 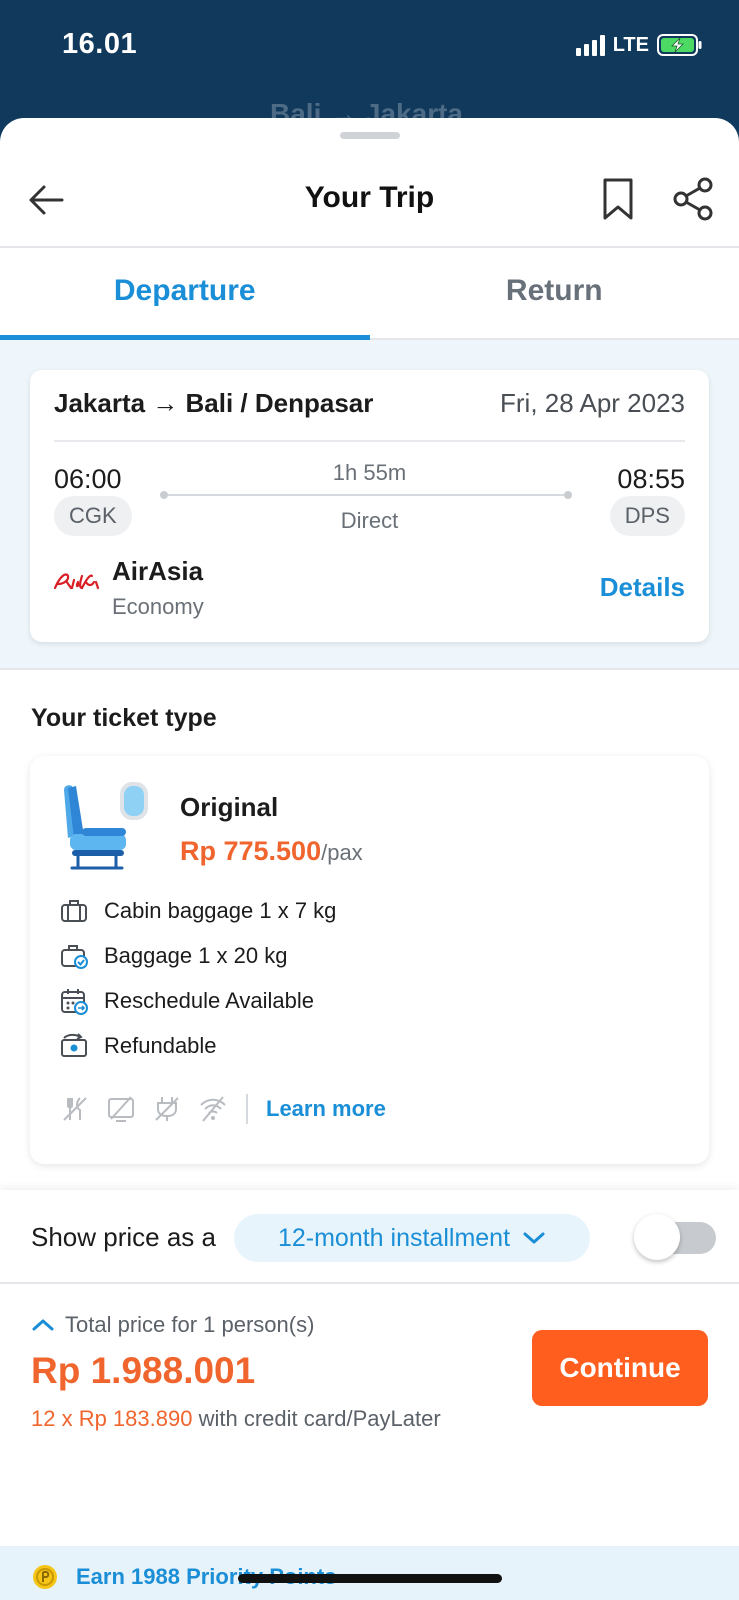 I want to click on feature-cabin-baggage: Cabin baggage 1 x 7 kg, so click(x=198, y=911).